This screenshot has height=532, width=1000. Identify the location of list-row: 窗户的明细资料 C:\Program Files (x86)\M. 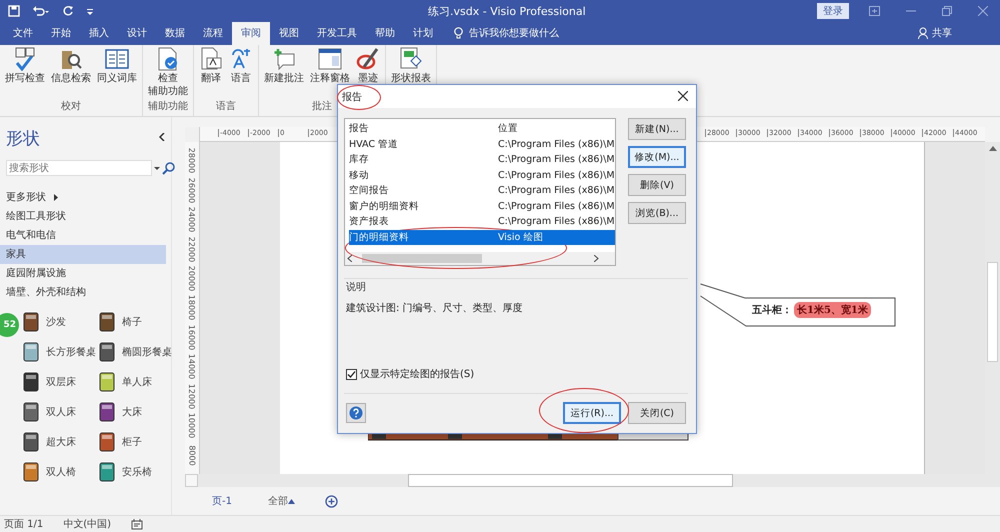
(482, 206).